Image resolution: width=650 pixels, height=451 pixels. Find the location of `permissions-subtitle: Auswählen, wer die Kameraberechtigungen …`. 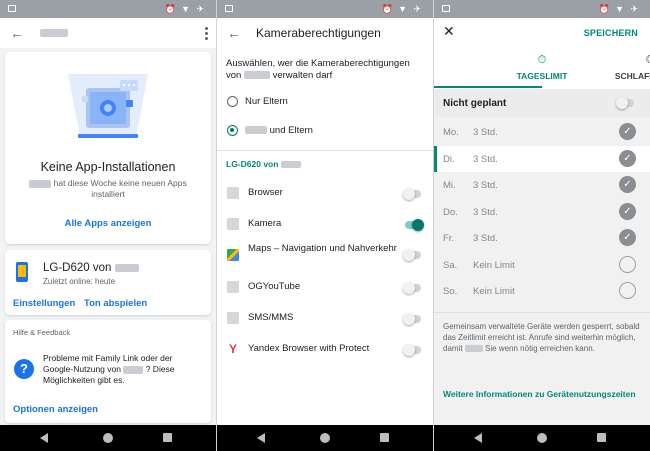

permissions-subtitle: Auswählen, wer die Kameraberechtigungen … is located at coordinates (326, 70).